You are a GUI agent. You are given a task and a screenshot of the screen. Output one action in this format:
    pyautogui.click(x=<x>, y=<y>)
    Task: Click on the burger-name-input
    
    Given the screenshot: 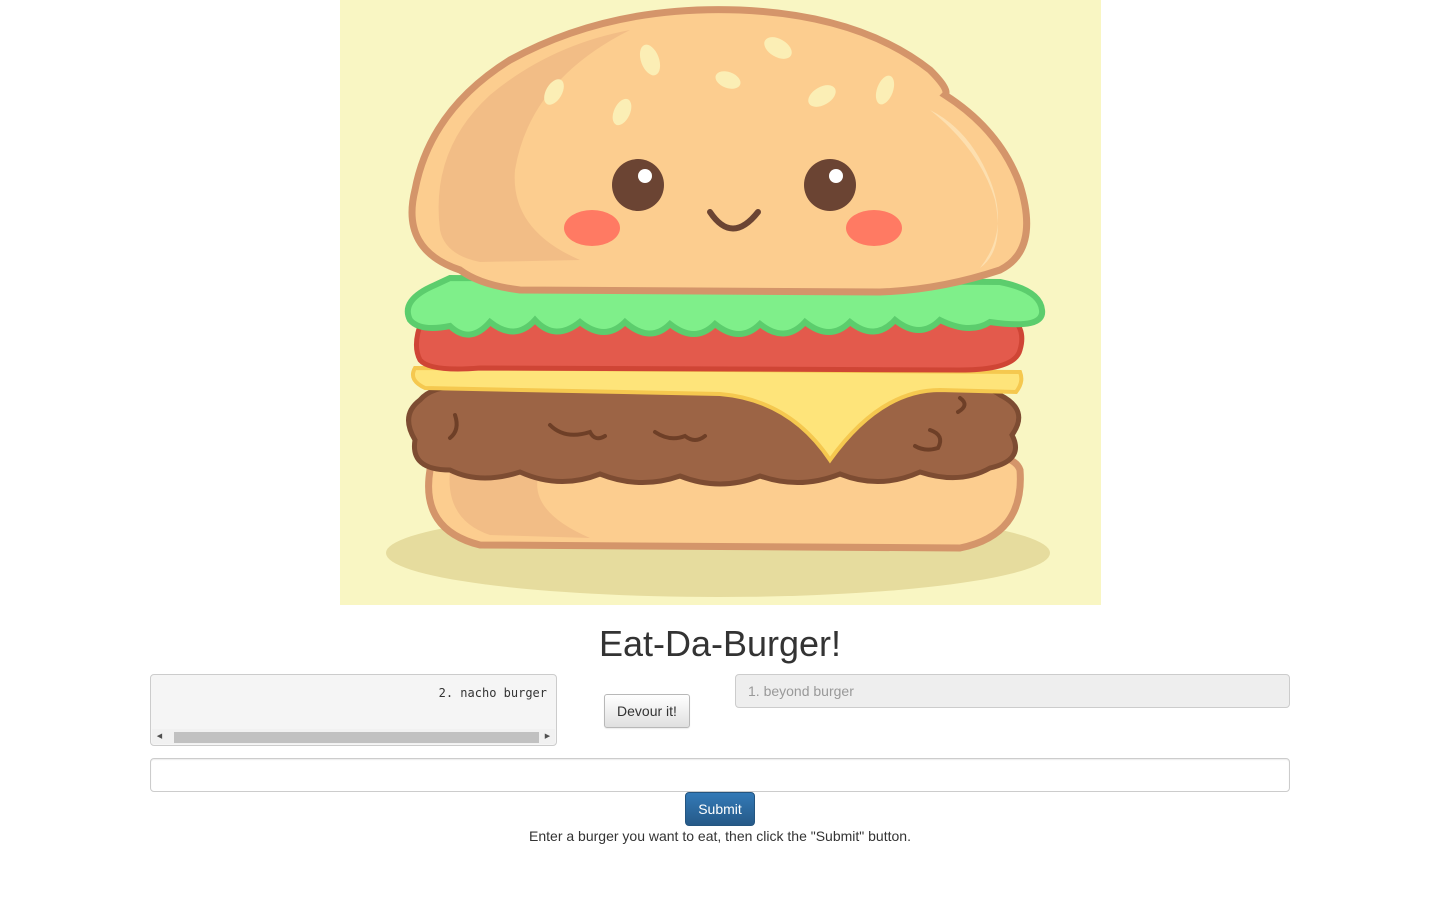 What is the action you would take?
    pyautogui.click(x=720, y=775)
    